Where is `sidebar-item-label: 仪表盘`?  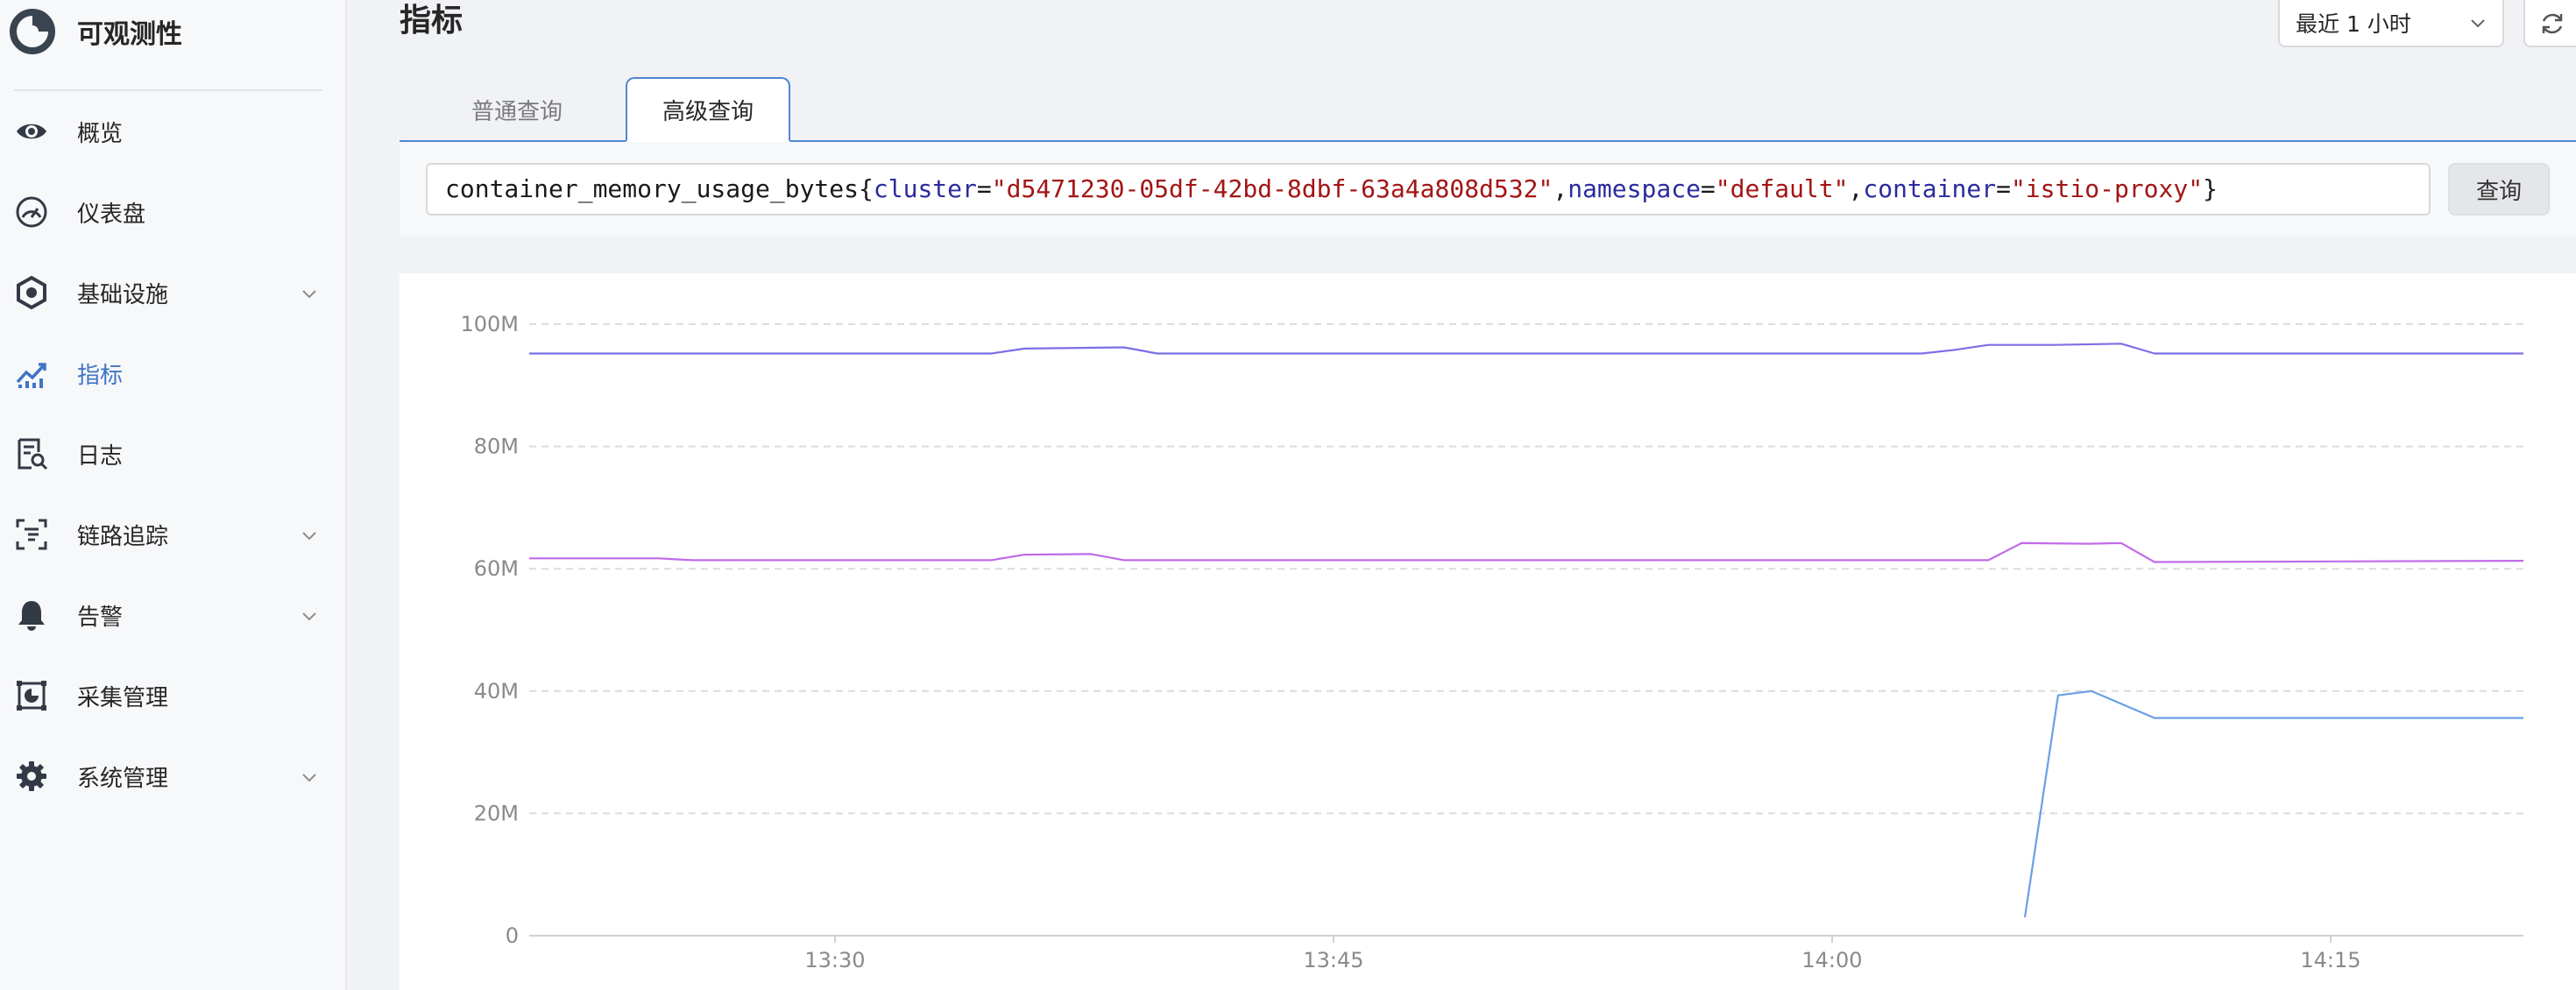
sidebar-item-label: 仪表盘 is located at coordinates (111, 215).